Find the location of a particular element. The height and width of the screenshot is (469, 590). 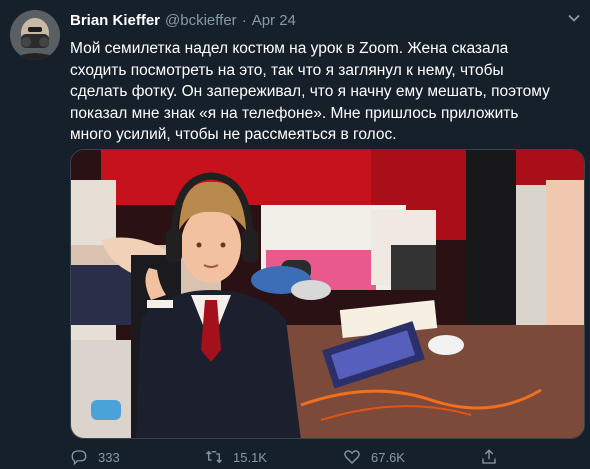

heart-icon is located at coordinates (352, 457).